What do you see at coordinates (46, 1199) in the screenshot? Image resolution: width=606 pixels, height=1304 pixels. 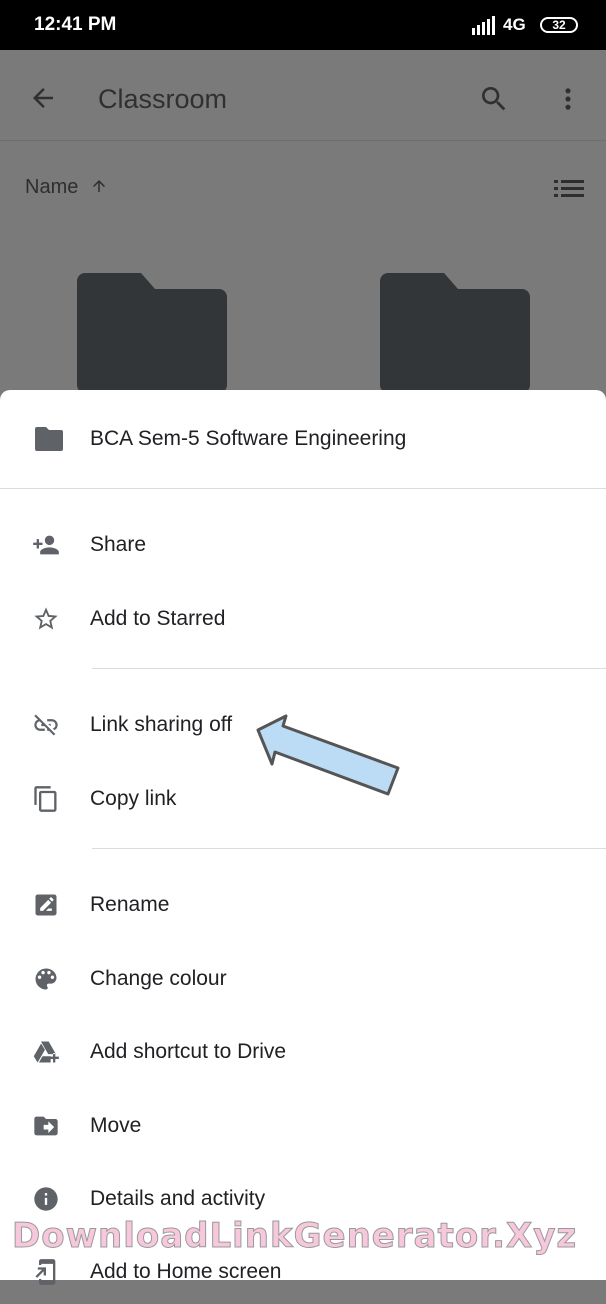 I see `info-icon` at bounding box center [46, 1199].